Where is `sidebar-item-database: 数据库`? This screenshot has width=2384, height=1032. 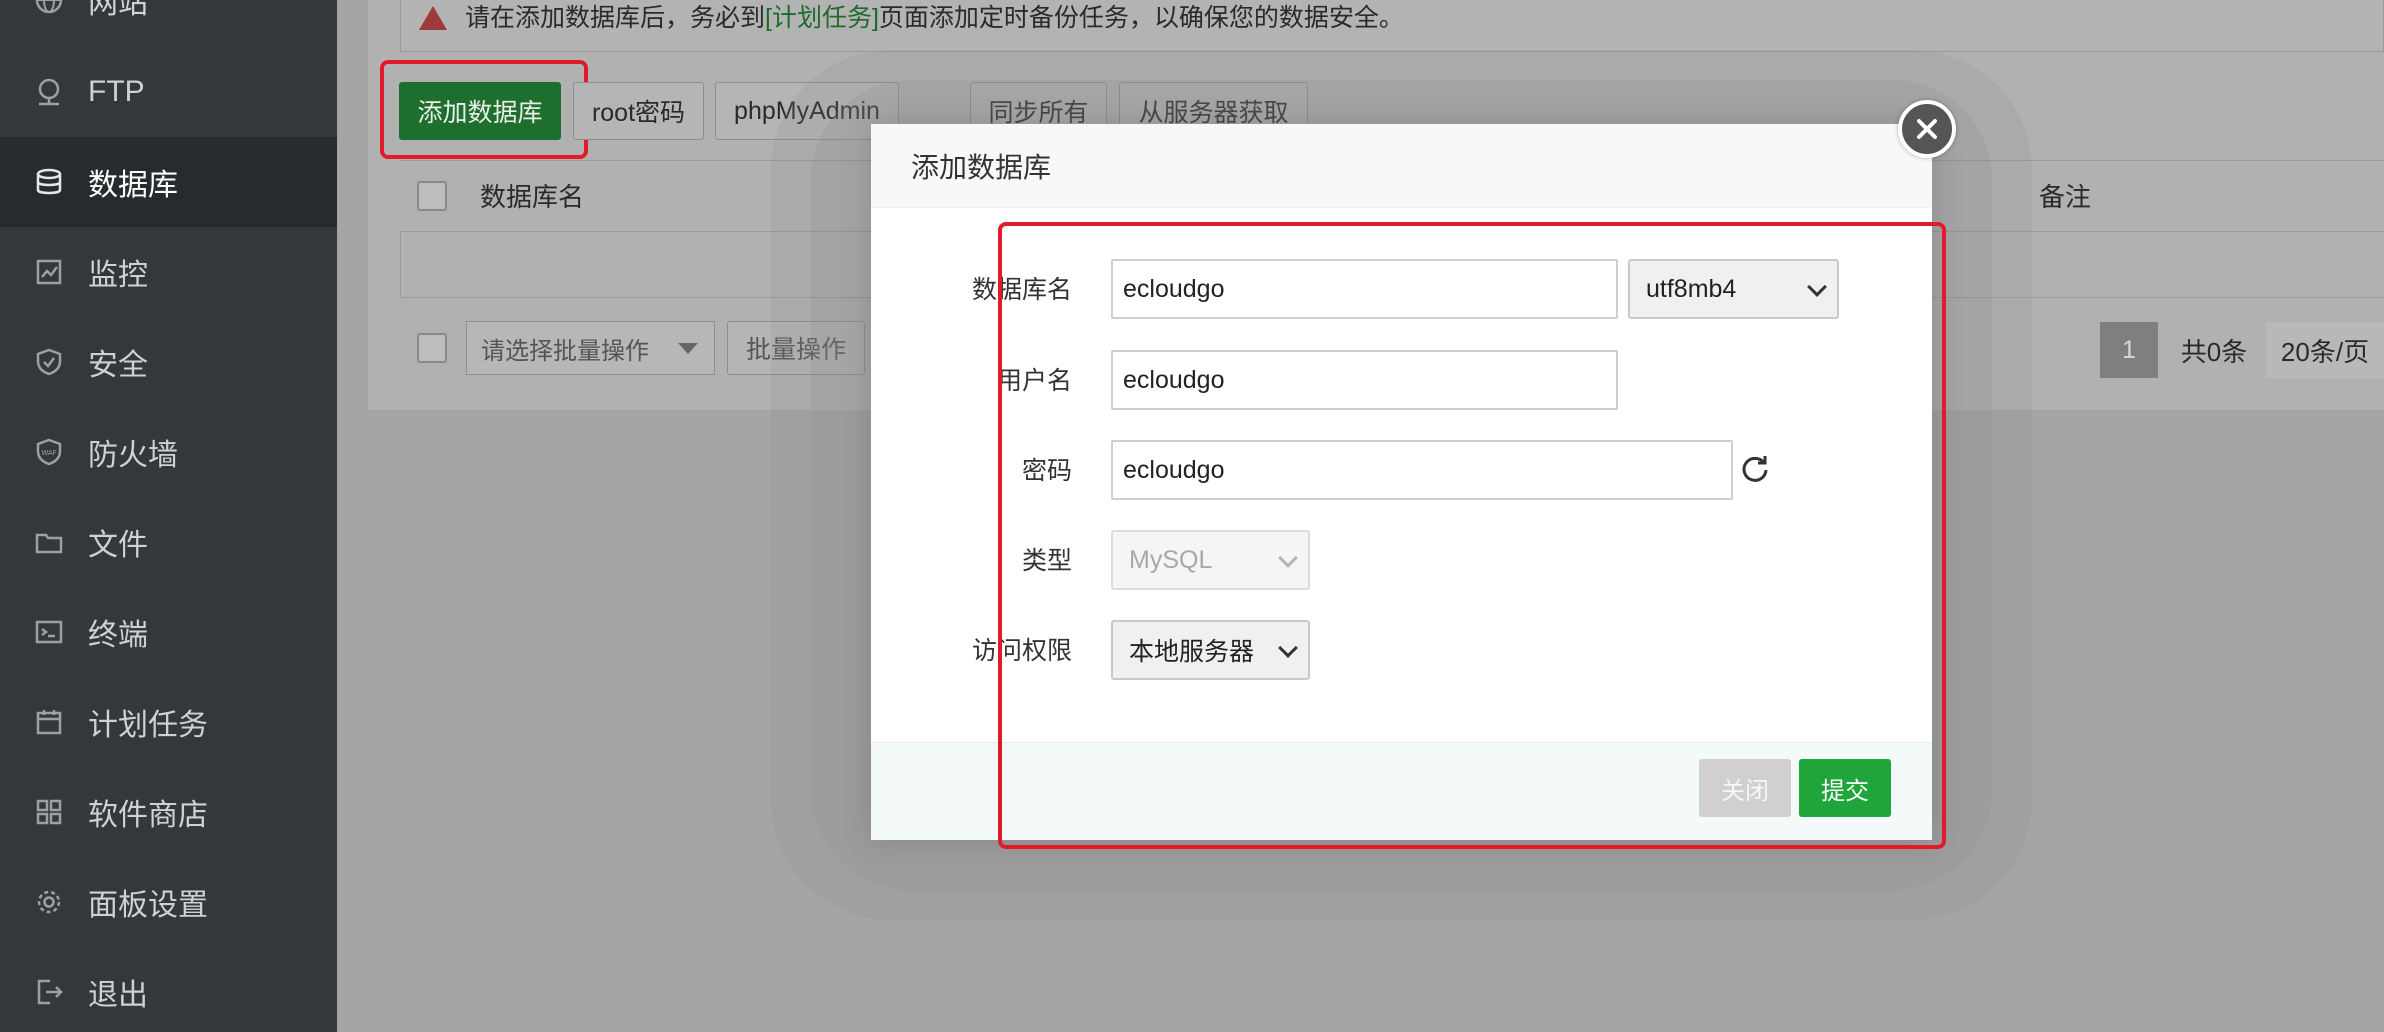 sidebar-item-database: 数据库 is located at coordinates (168, 182).